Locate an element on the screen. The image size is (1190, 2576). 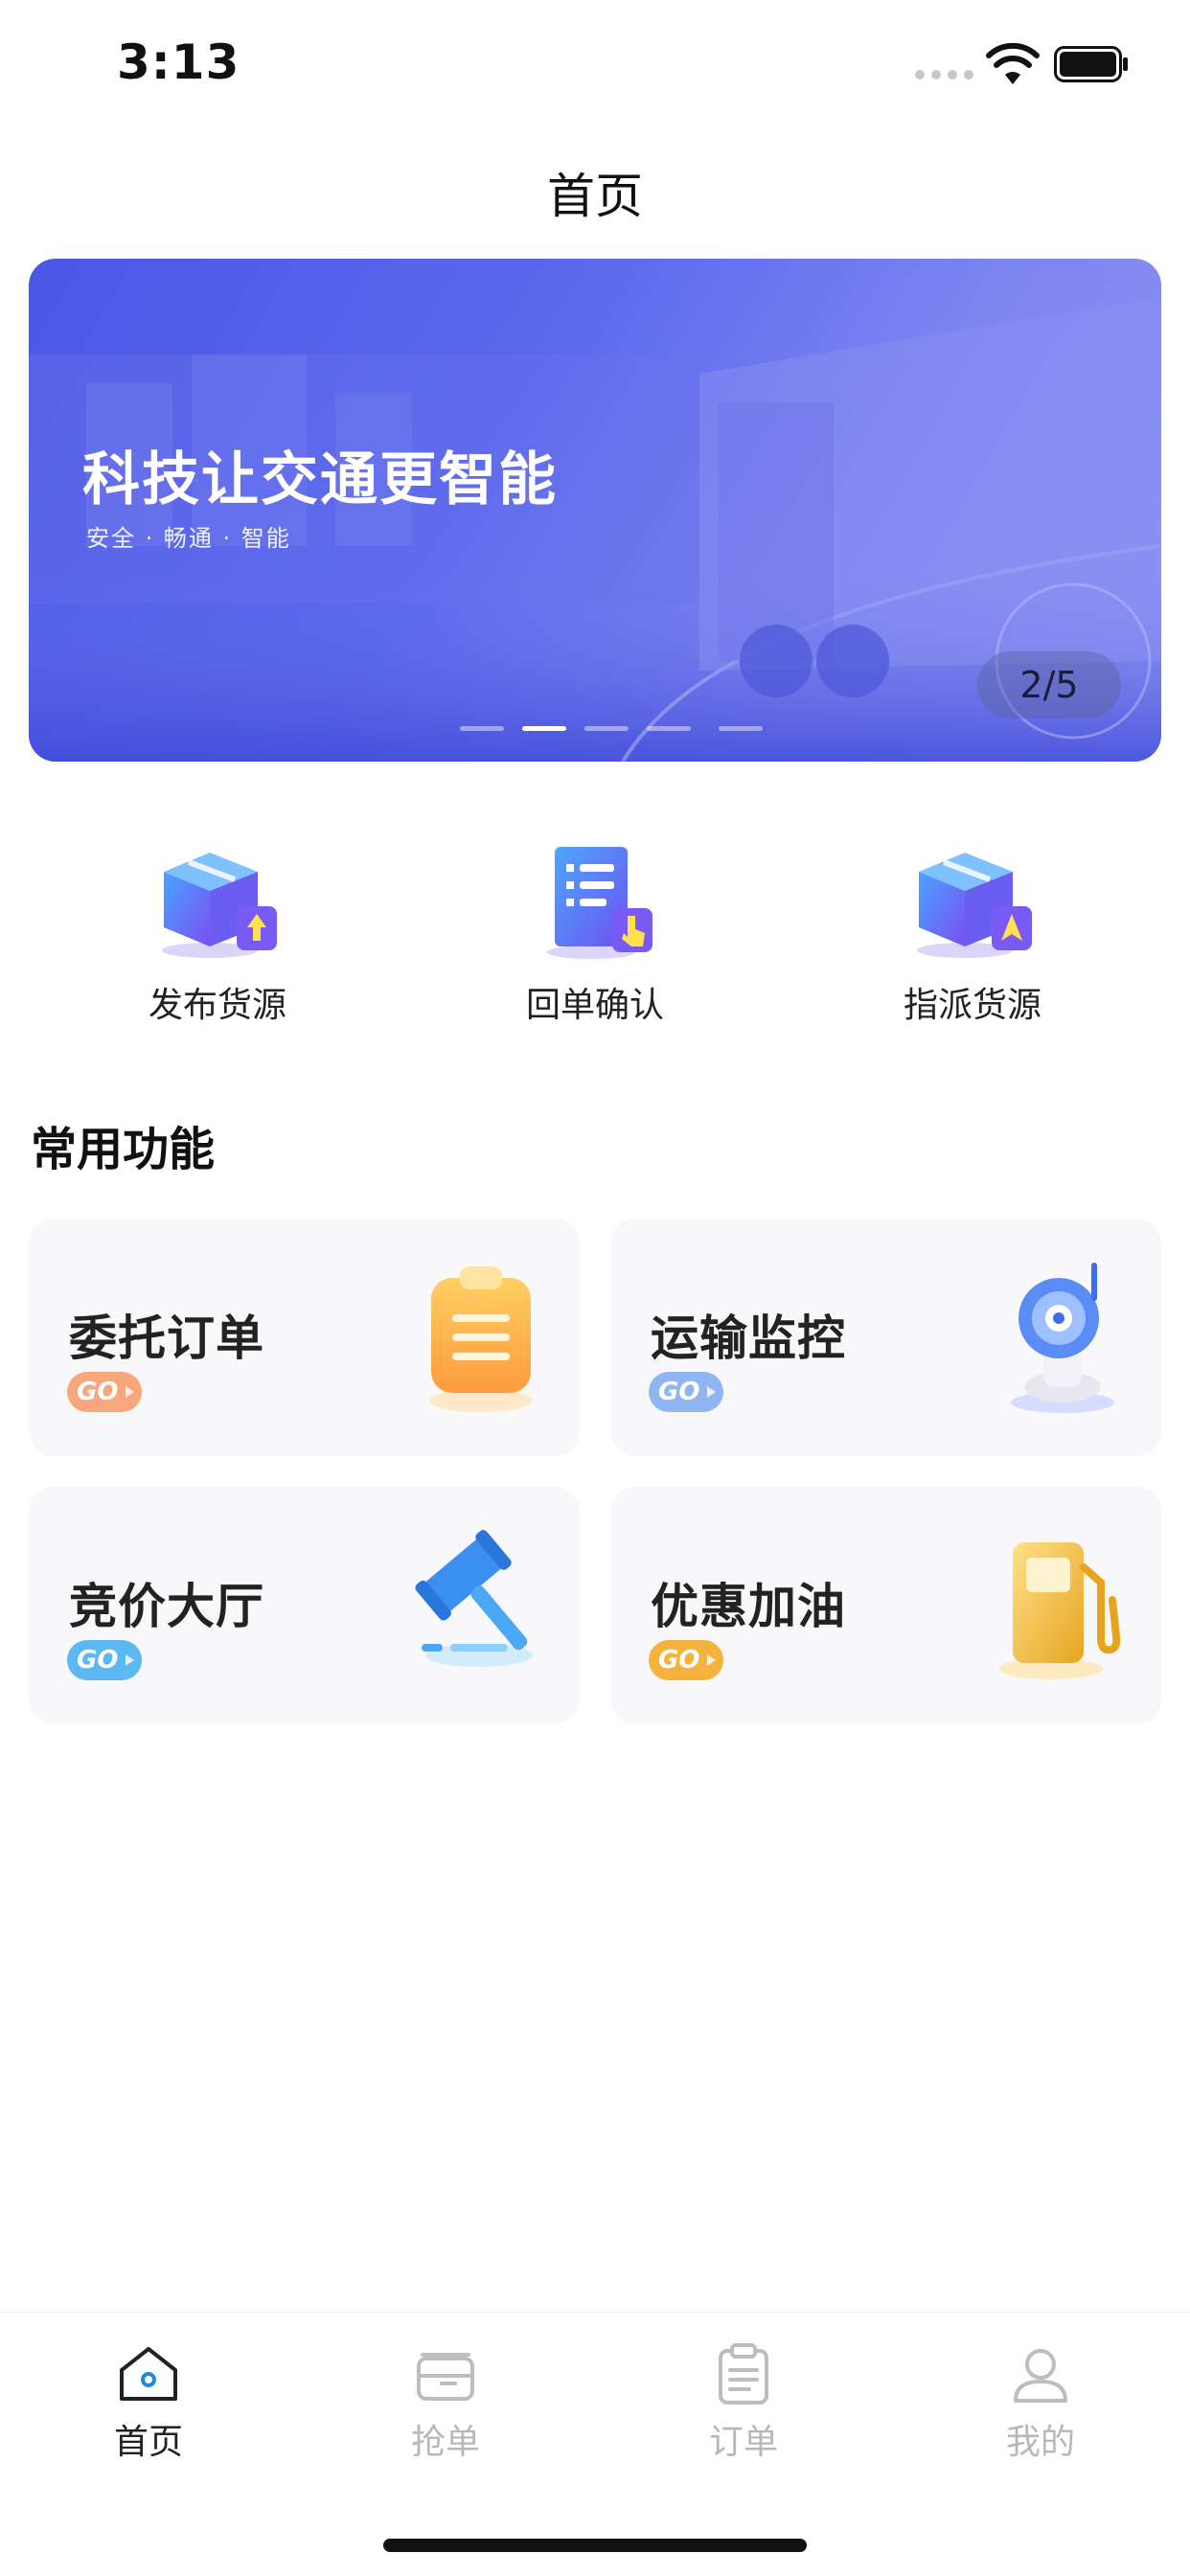
tab-label: 首页 is located at coordinates (148, 2442).